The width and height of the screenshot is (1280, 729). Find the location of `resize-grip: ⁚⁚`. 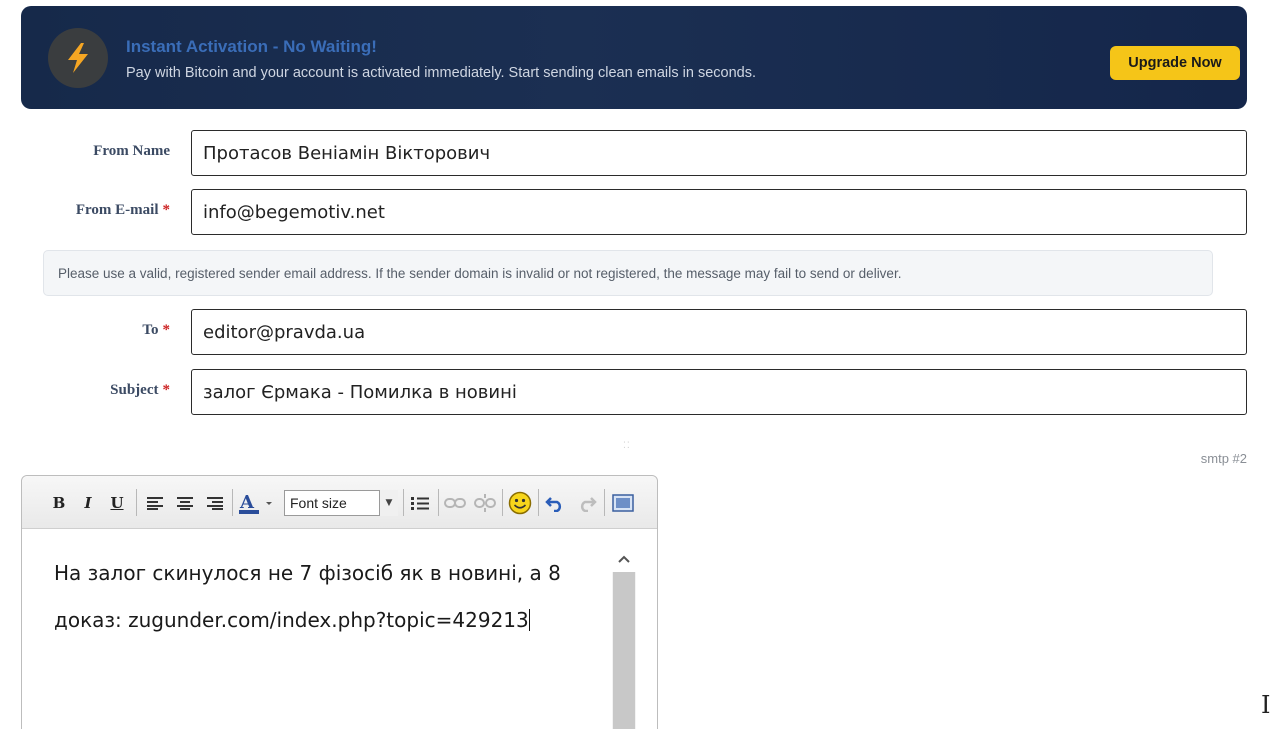

resize-grip: ⁚⁚ is located at coordinates (627, 446).